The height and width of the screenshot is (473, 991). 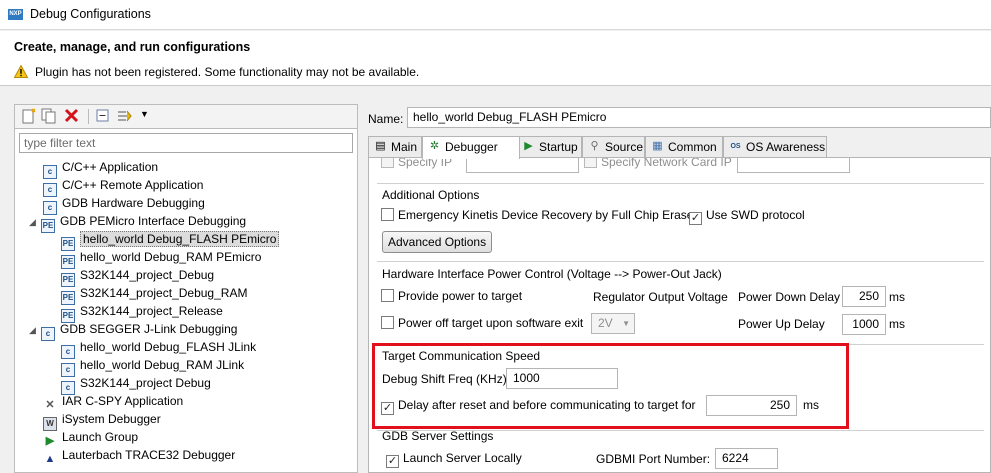 I want to click on tree-item-label: Launch Group, so click(x=100, y=437).